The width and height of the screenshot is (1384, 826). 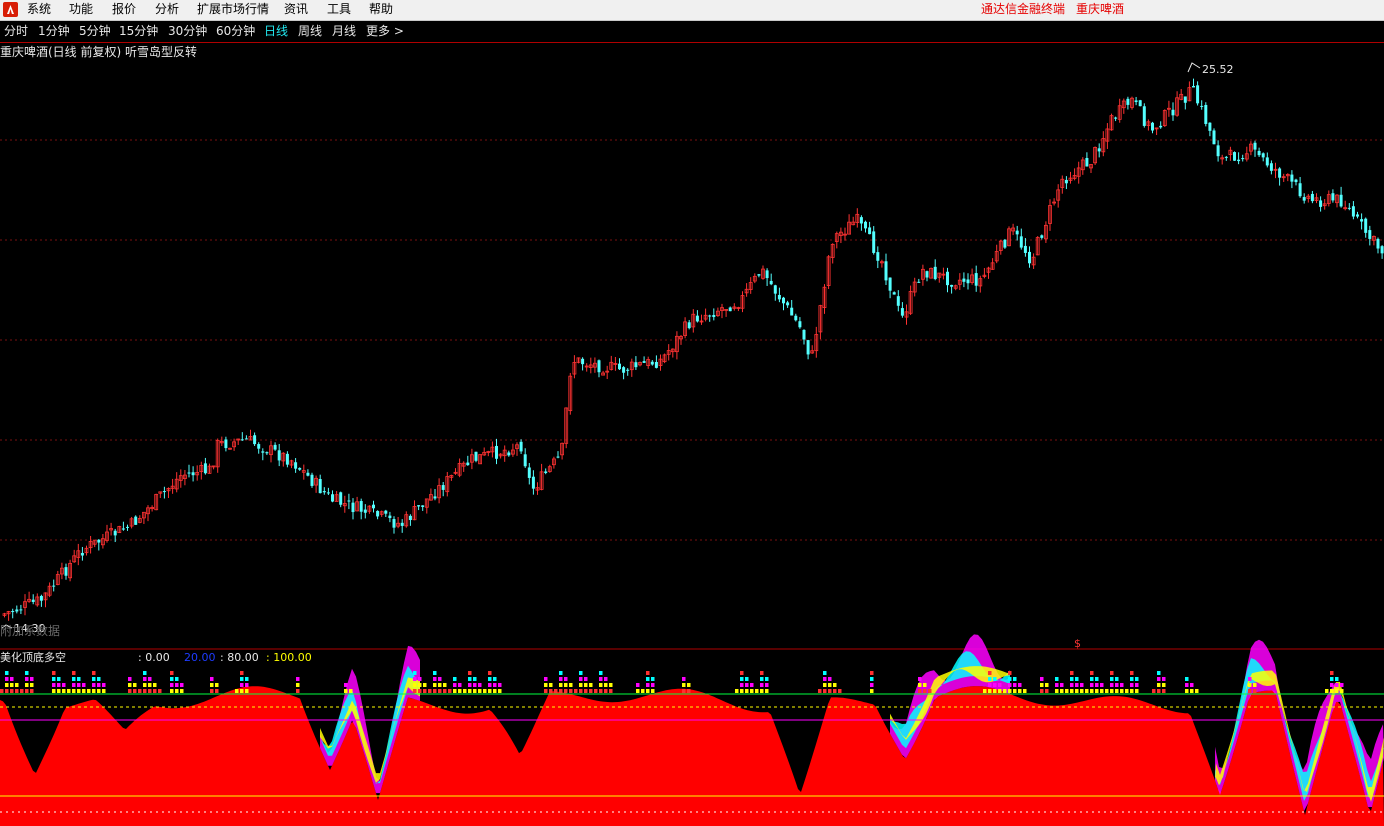 I want to click on indicator-value-0: : 0.00, so click(x=154, y=657).